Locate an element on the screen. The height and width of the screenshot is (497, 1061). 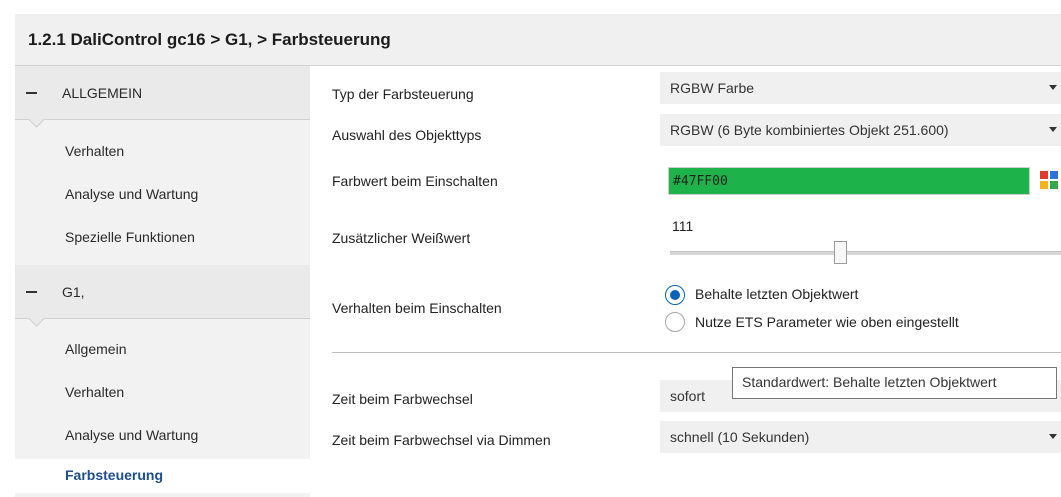
sidebar-group-allgemein: ALLGEMEIN is located at coordinates (162, 93).